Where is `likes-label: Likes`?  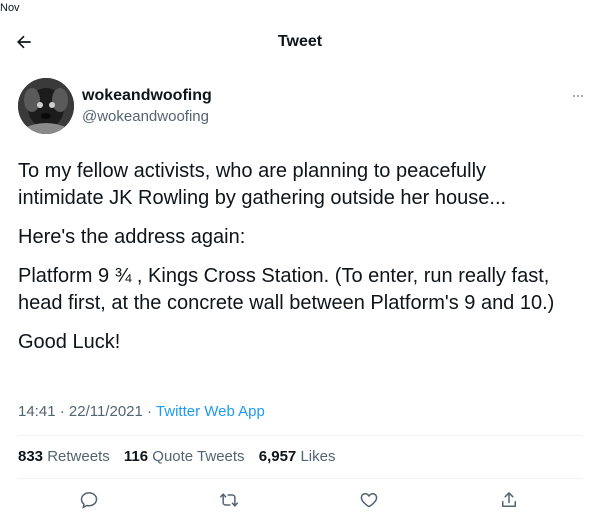
likes-label: Likes is located at coordinates (318, 456).